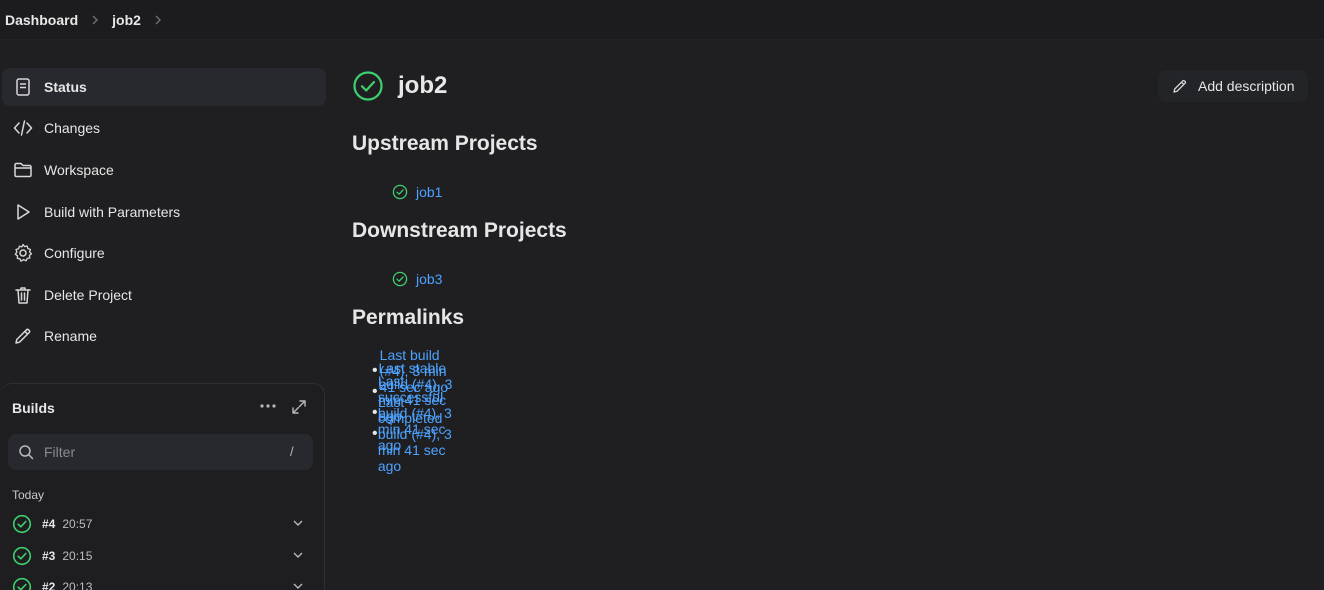 This screenshot has height=590, width=1324. I want to click on builds-title: Builds, so click(33, 408).